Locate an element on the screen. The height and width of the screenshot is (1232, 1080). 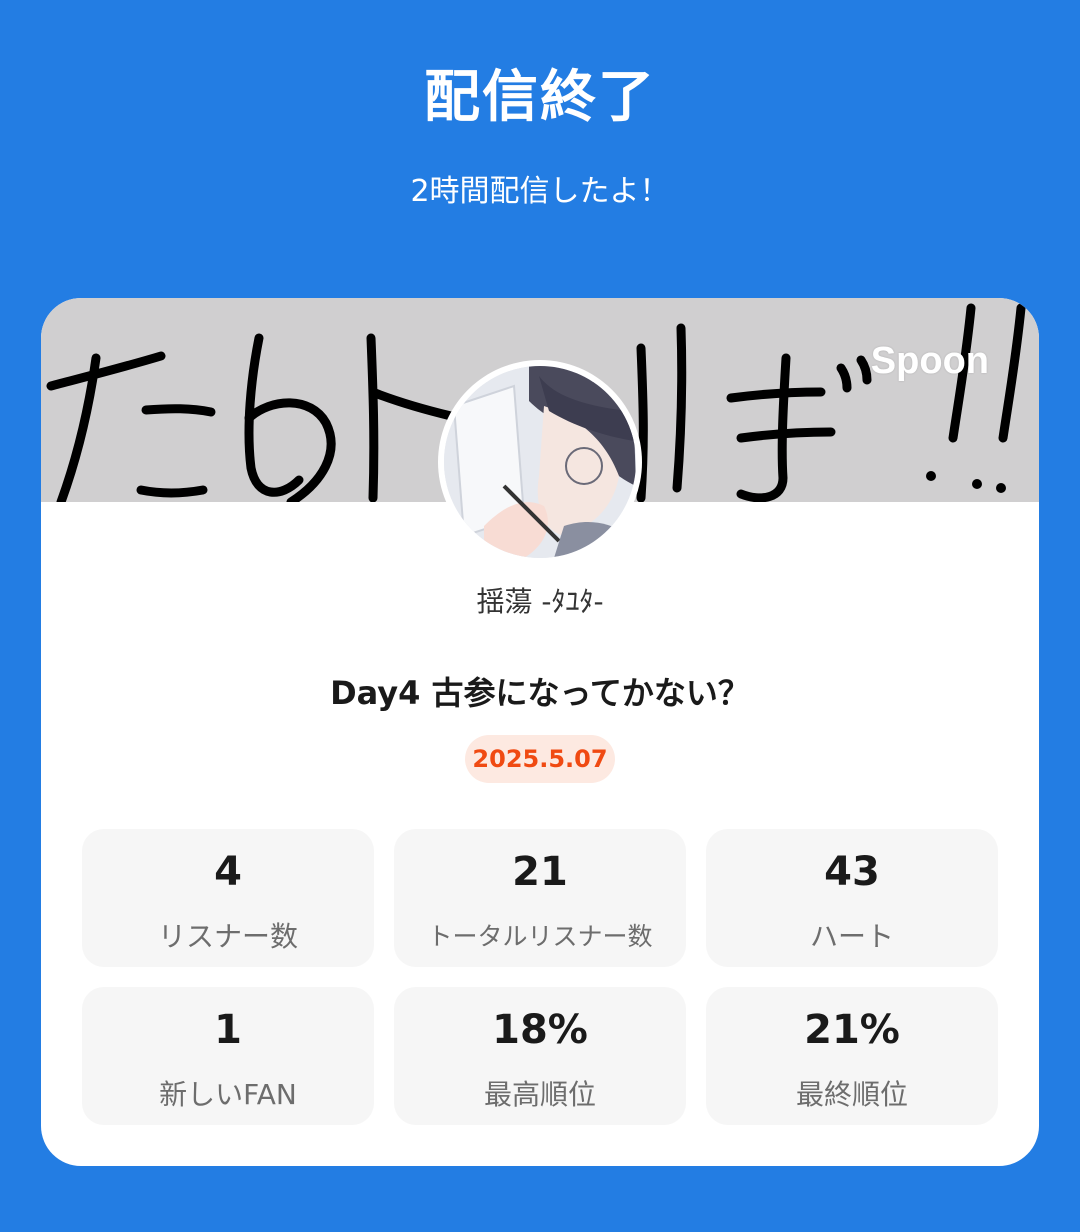
stat-new-fans: 1 新しいFAN is located at coordinates (228, 1056).